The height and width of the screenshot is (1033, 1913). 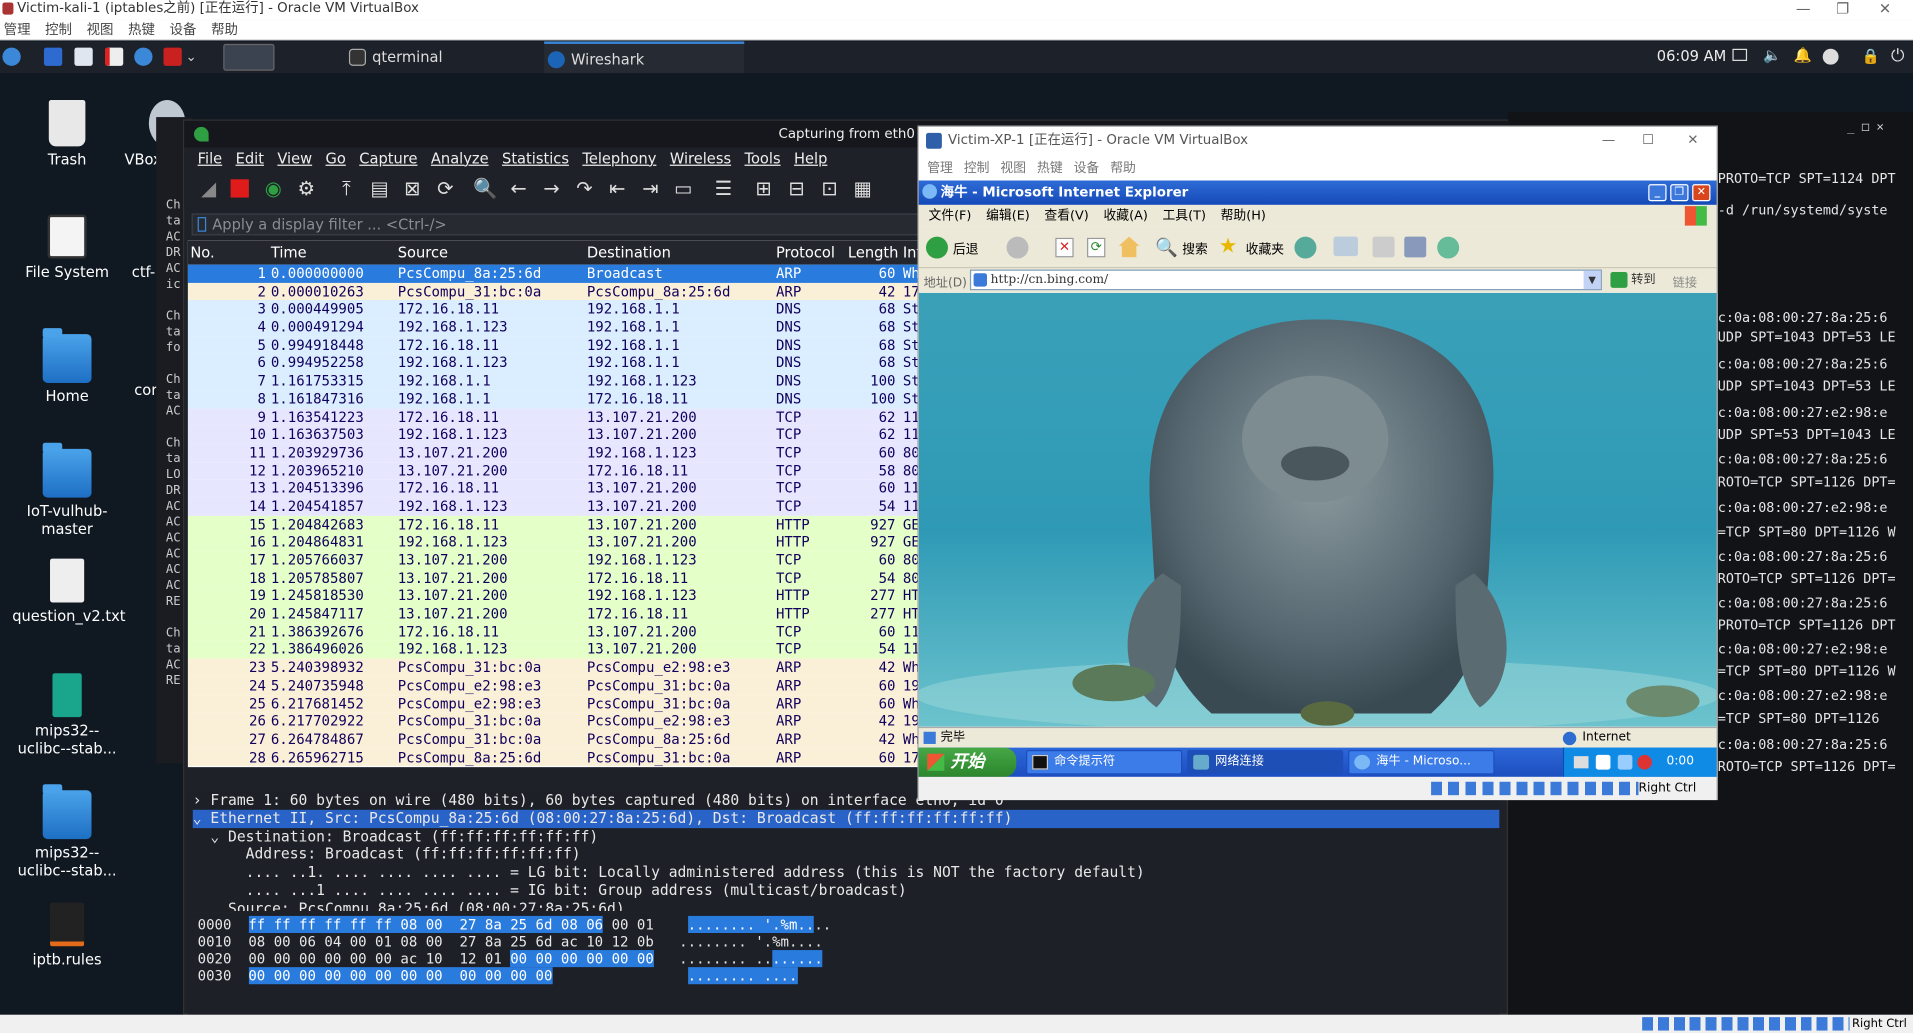 What do you see at coordinates (846, 855) in the screenshot?
I see `detail-tree-item: Address: Broadcast (ff:ff:ff:ff:ff:ff)` at bounding box center [846, 855].